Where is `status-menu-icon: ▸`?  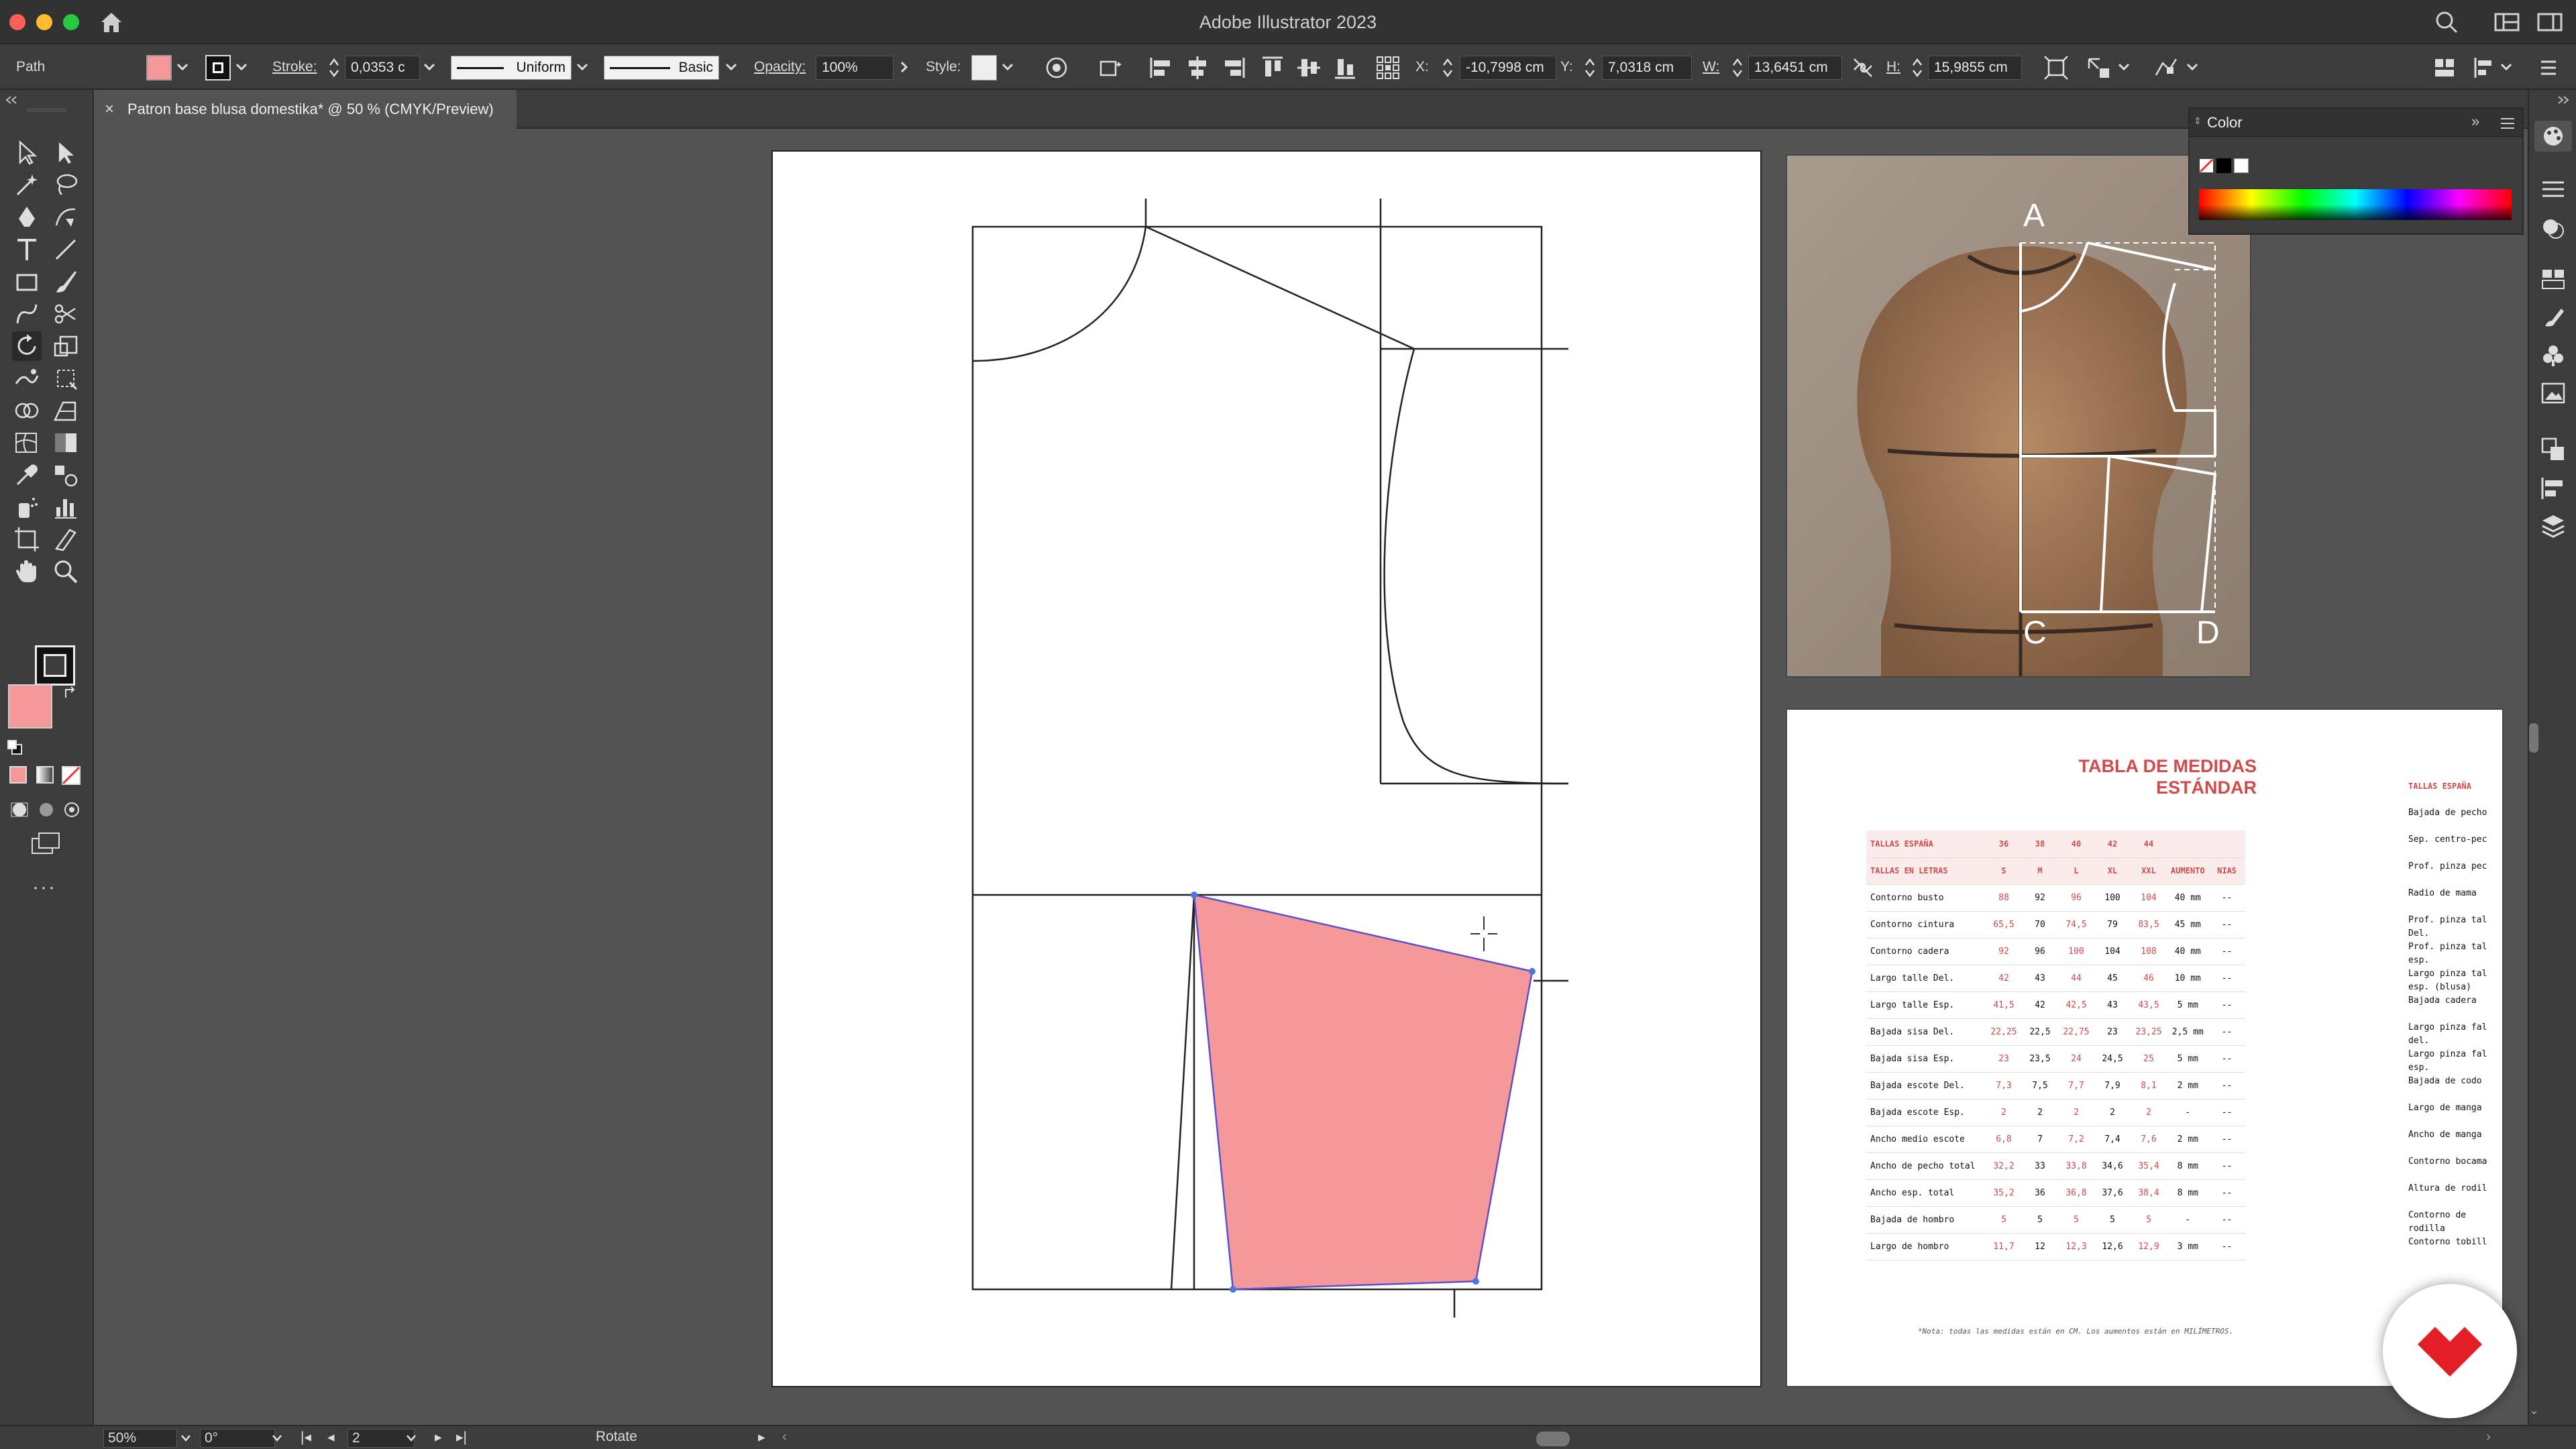 status-menu-icon: ▸ is located at coordinates (761, 1437).